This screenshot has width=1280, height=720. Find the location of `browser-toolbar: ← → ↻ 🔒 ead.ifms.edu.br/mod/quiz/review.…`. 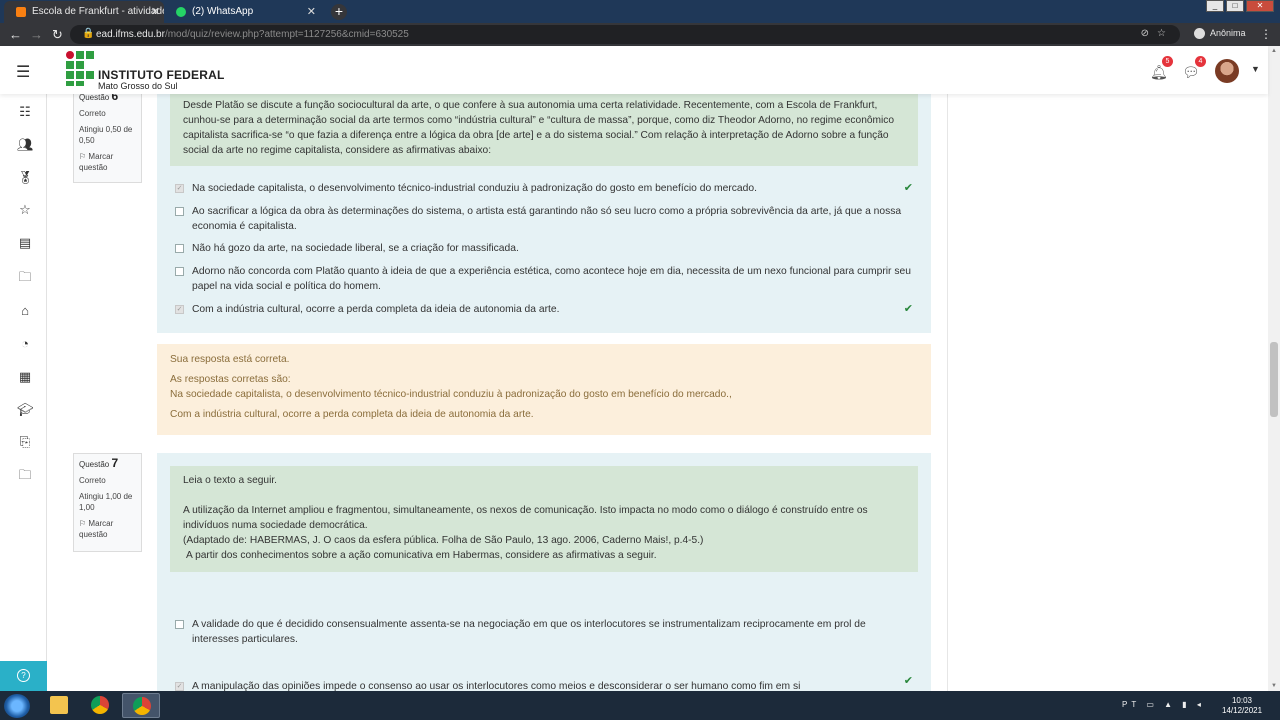

browser-toolbar: ← → ↻ 🔒 ead.ifms.edu.br/mod/quiz/review.… is located at coordinates (640, 34).